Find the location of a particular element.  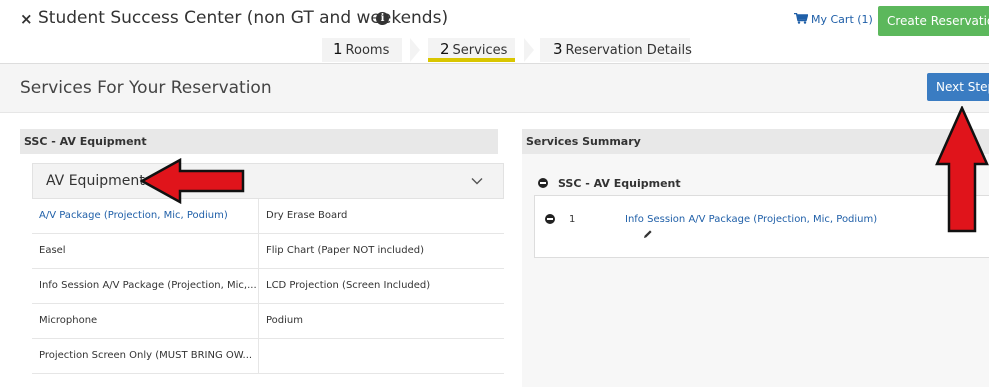

service-item: Flip Chart (Paper NOT included) is located at coordinates (381, 251).